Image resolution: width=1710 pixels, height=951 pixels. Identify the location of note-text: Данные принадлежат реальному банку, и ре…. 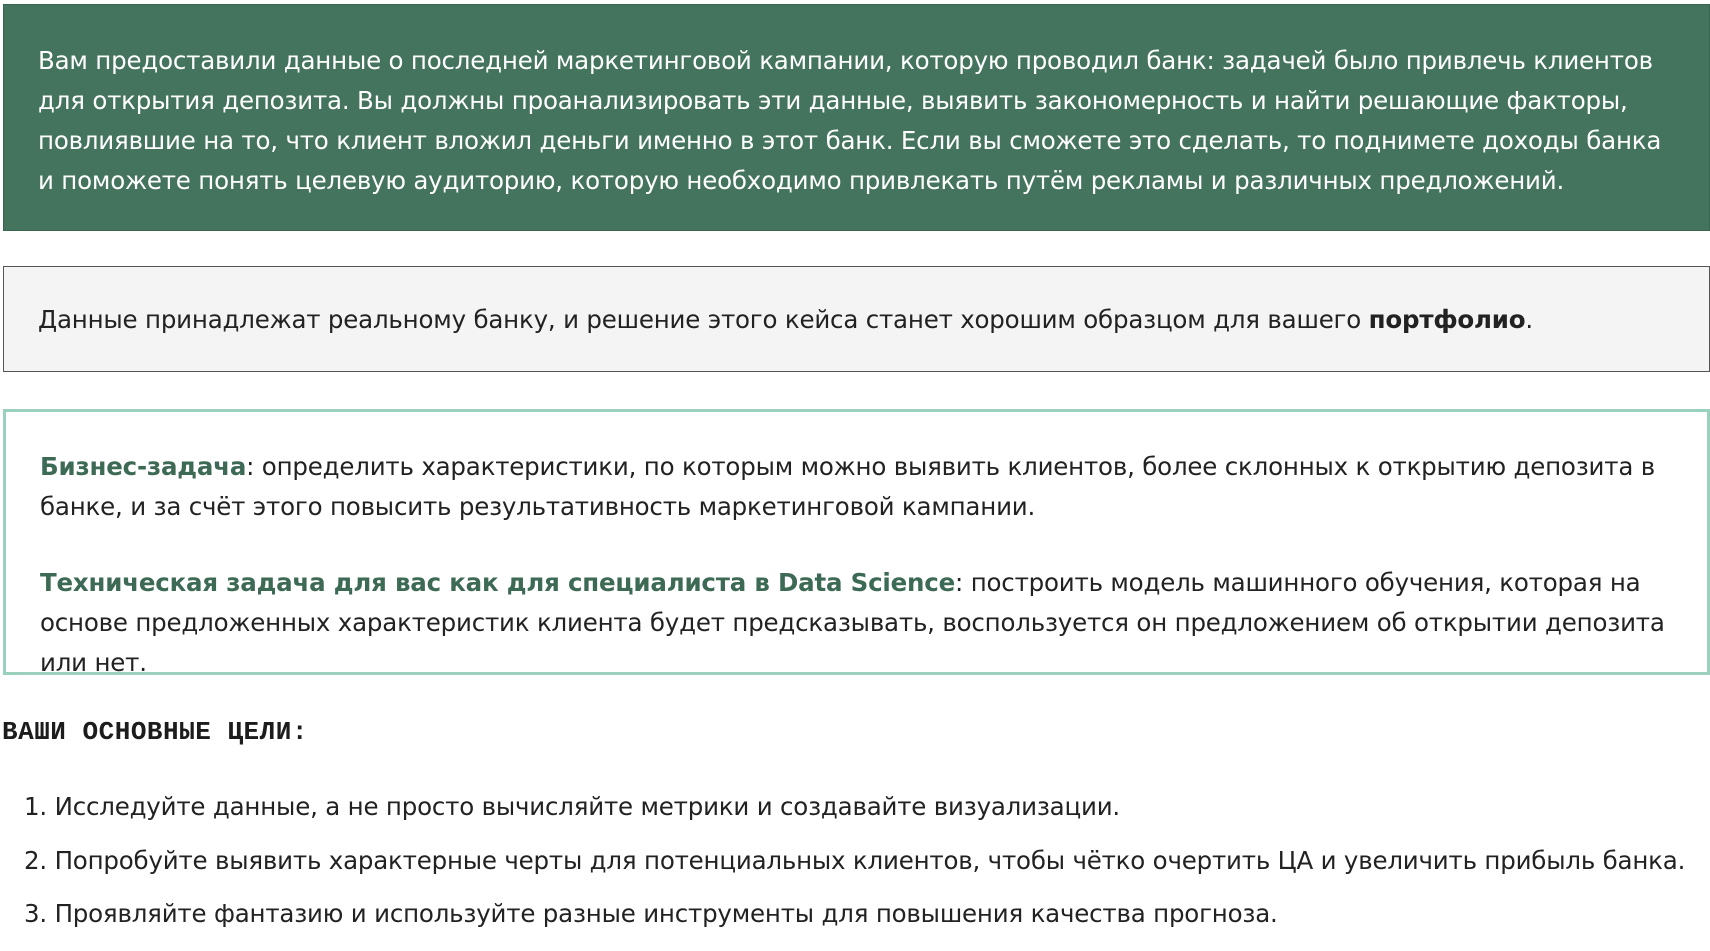
(703, 319).